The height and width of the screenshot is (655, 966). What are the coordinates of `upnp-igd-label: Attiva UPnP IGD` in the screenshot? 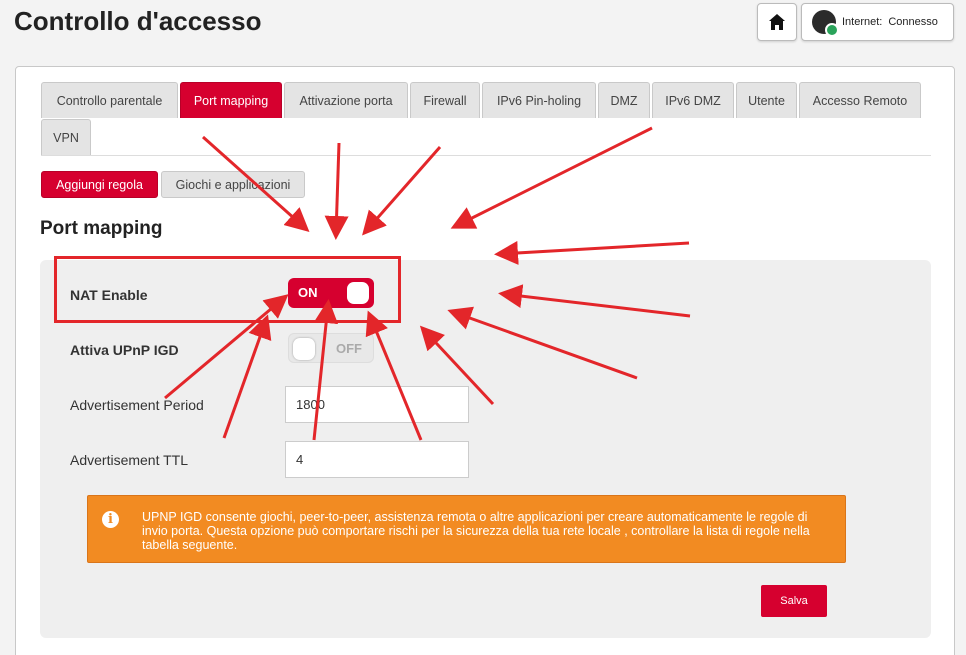 It's located at (124, 350).